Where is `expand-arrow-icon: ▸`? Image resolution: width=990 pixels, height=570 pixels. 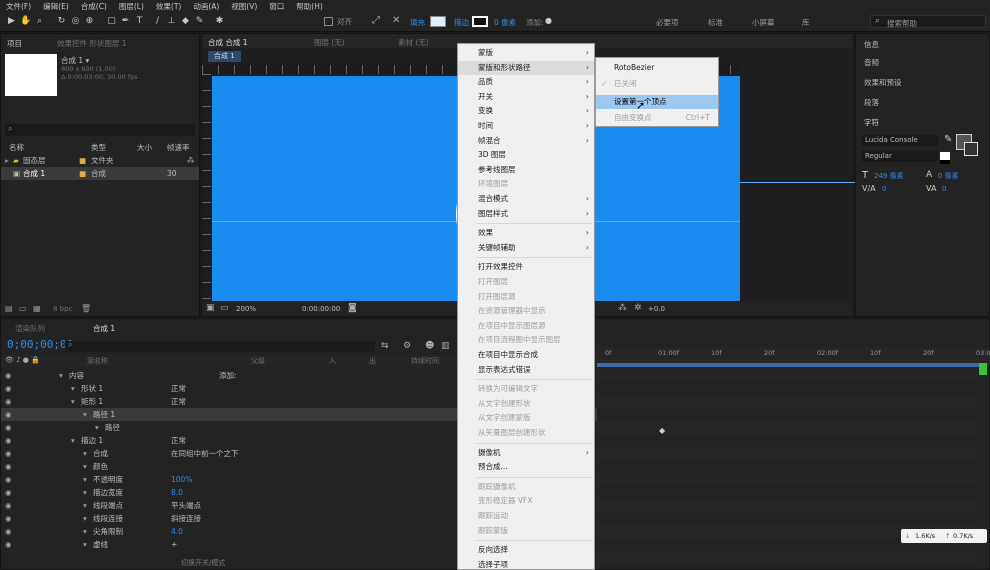
expand-arrow-icon: ▸ is located at coordinates (7, 160).